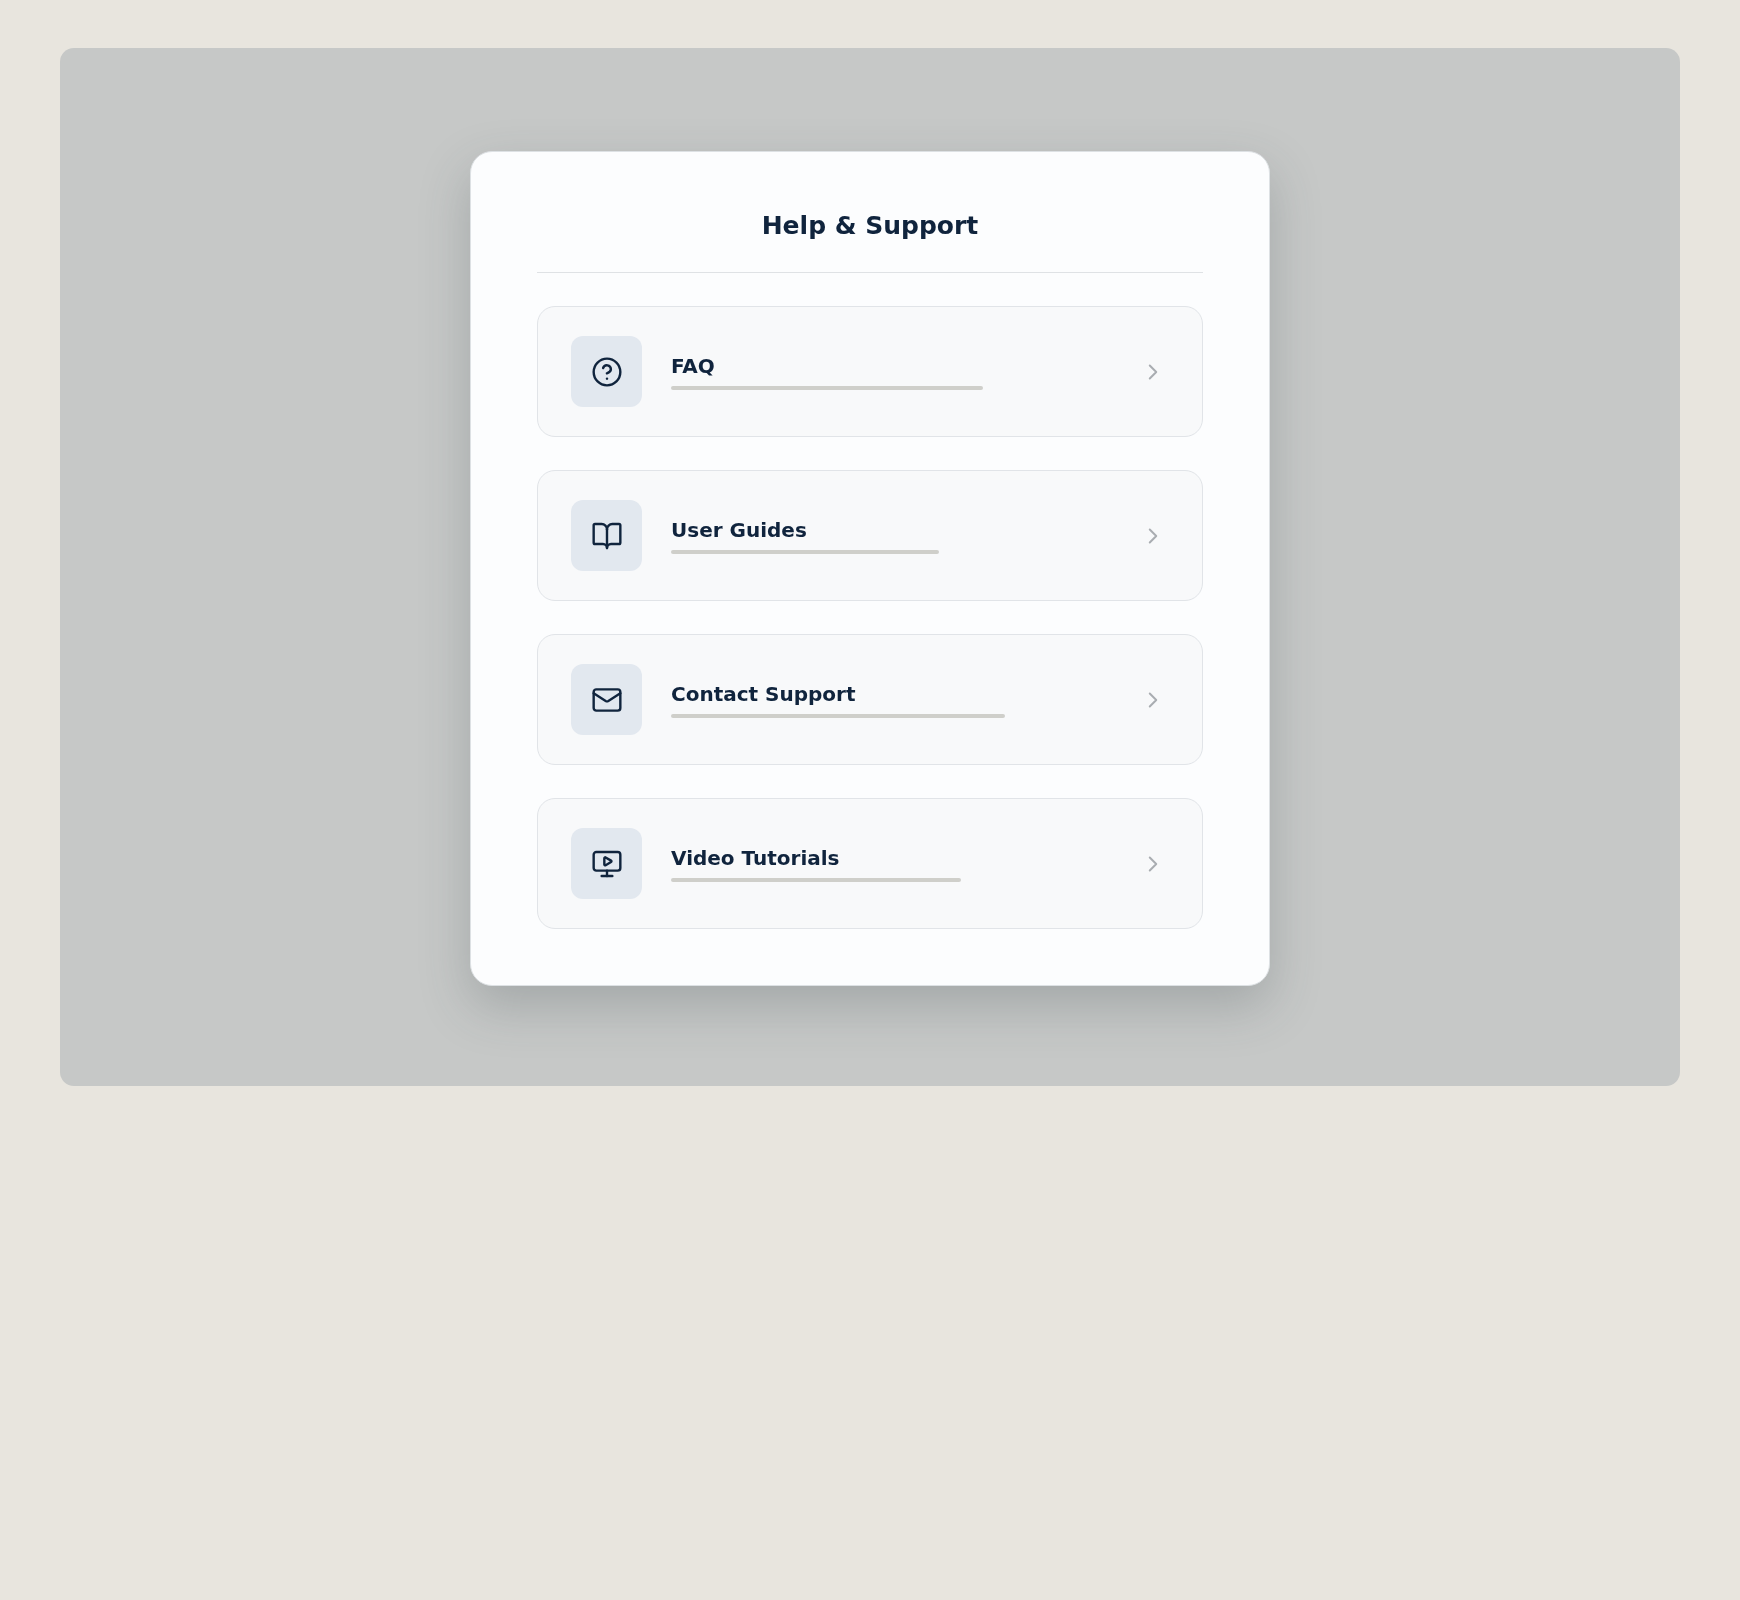 The height and width of the screenshot is (1600, 1740). Describe the element at coordinates (739, 529) in the screenshot. I see `item-label: User Guides` at that location.